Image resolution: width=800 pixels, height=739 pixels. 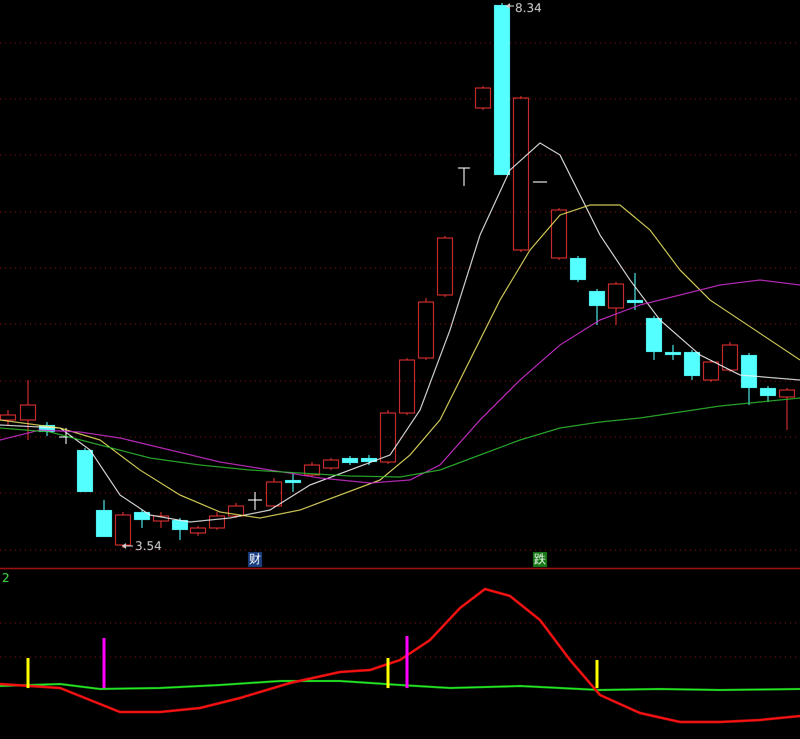 I want to click on signal-marker: 跌, so click(x=540, y=559).